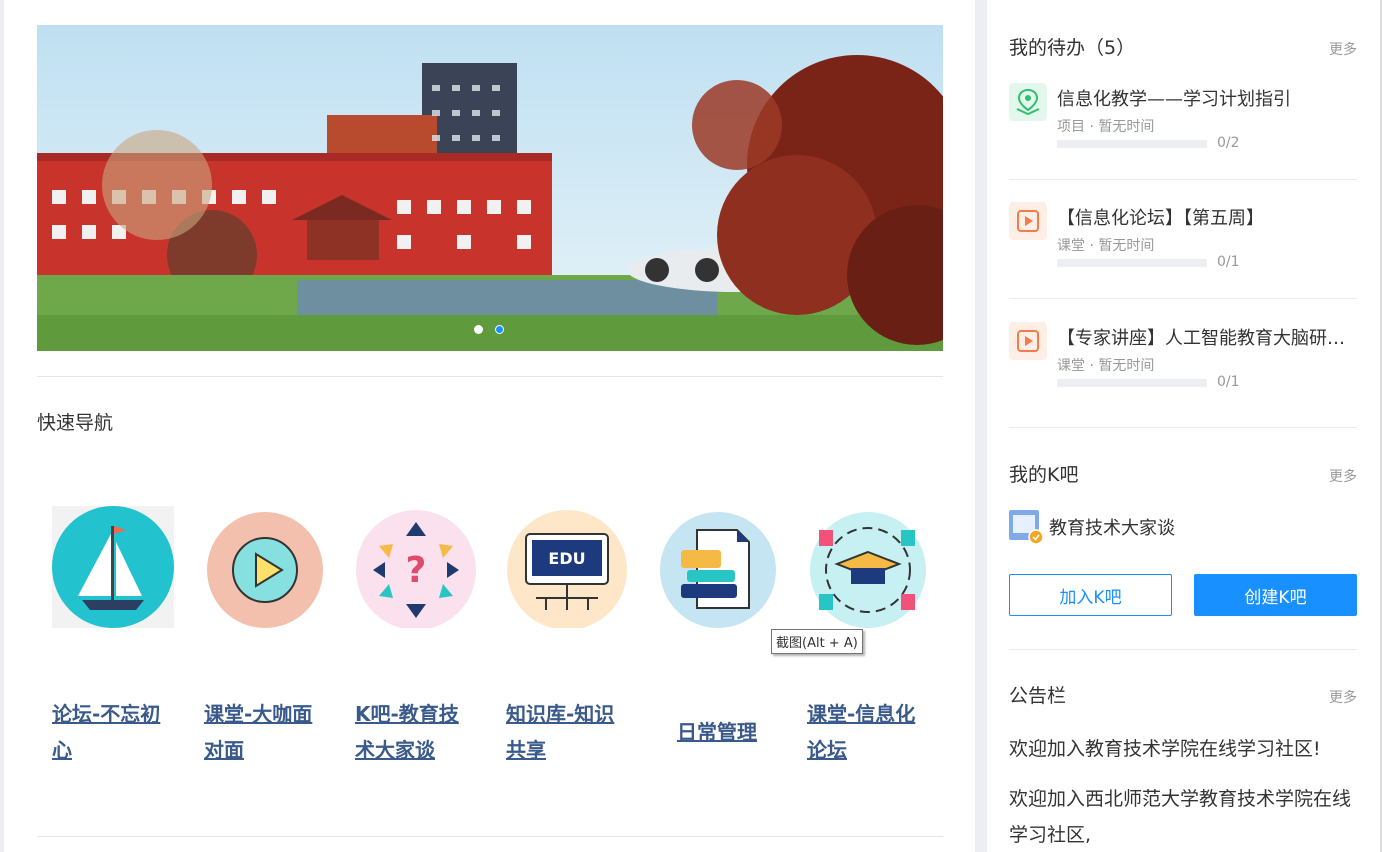 The height and width of the screenshot is (852, 1382). Describe the element at coordinates (415, 732) in the screenshot. I see `nav-item-label: K吧-教育技术大家谈` at that location.